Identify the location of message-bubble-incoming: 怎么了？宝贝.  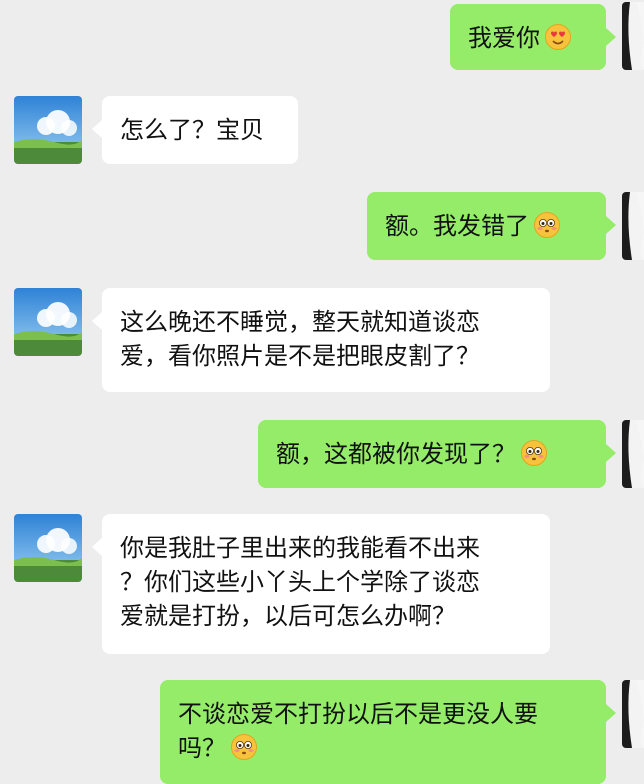
(195, 130).